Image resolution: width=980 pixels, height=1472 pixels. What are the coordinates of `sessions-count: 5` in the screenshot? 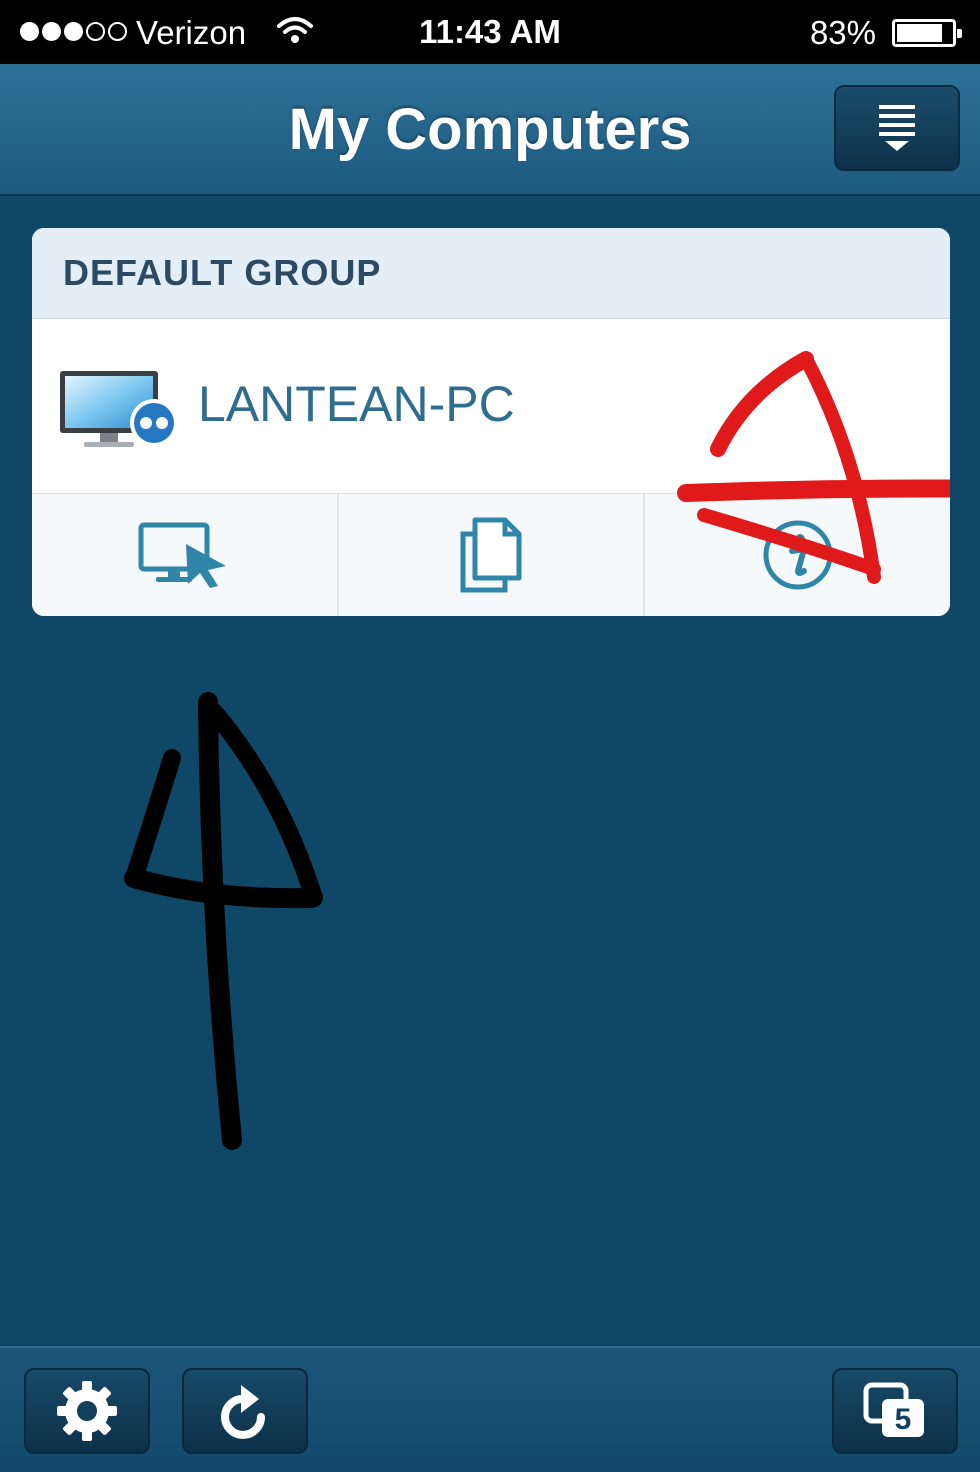 It's located at (903, 1419).